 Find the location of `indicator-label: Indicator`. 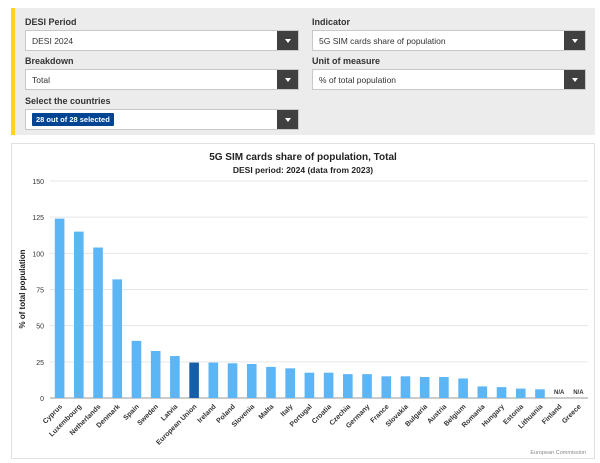

indicator-label: Indicator is located at coordinates (331, 22).